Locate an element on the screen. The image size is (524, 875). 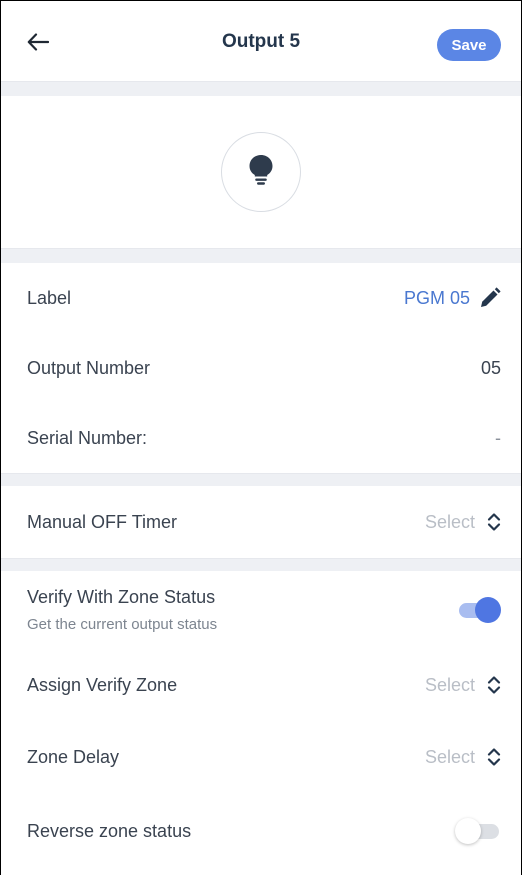
label-value-text: PGM 05 is located at coordinates (436, 297).